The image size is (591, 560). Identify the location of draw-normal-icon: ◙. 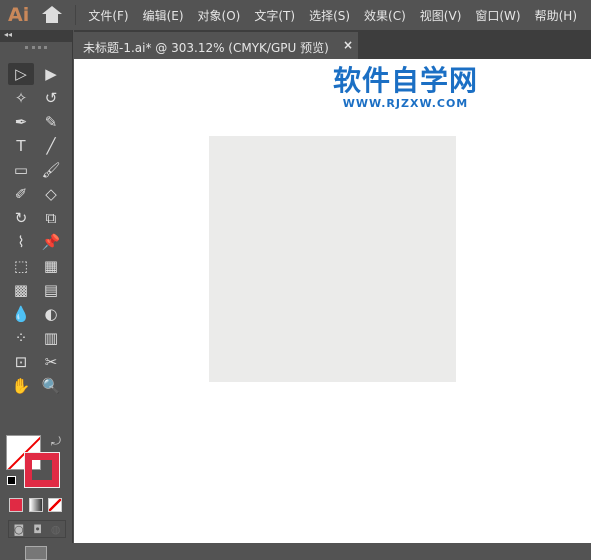
(19, 529).